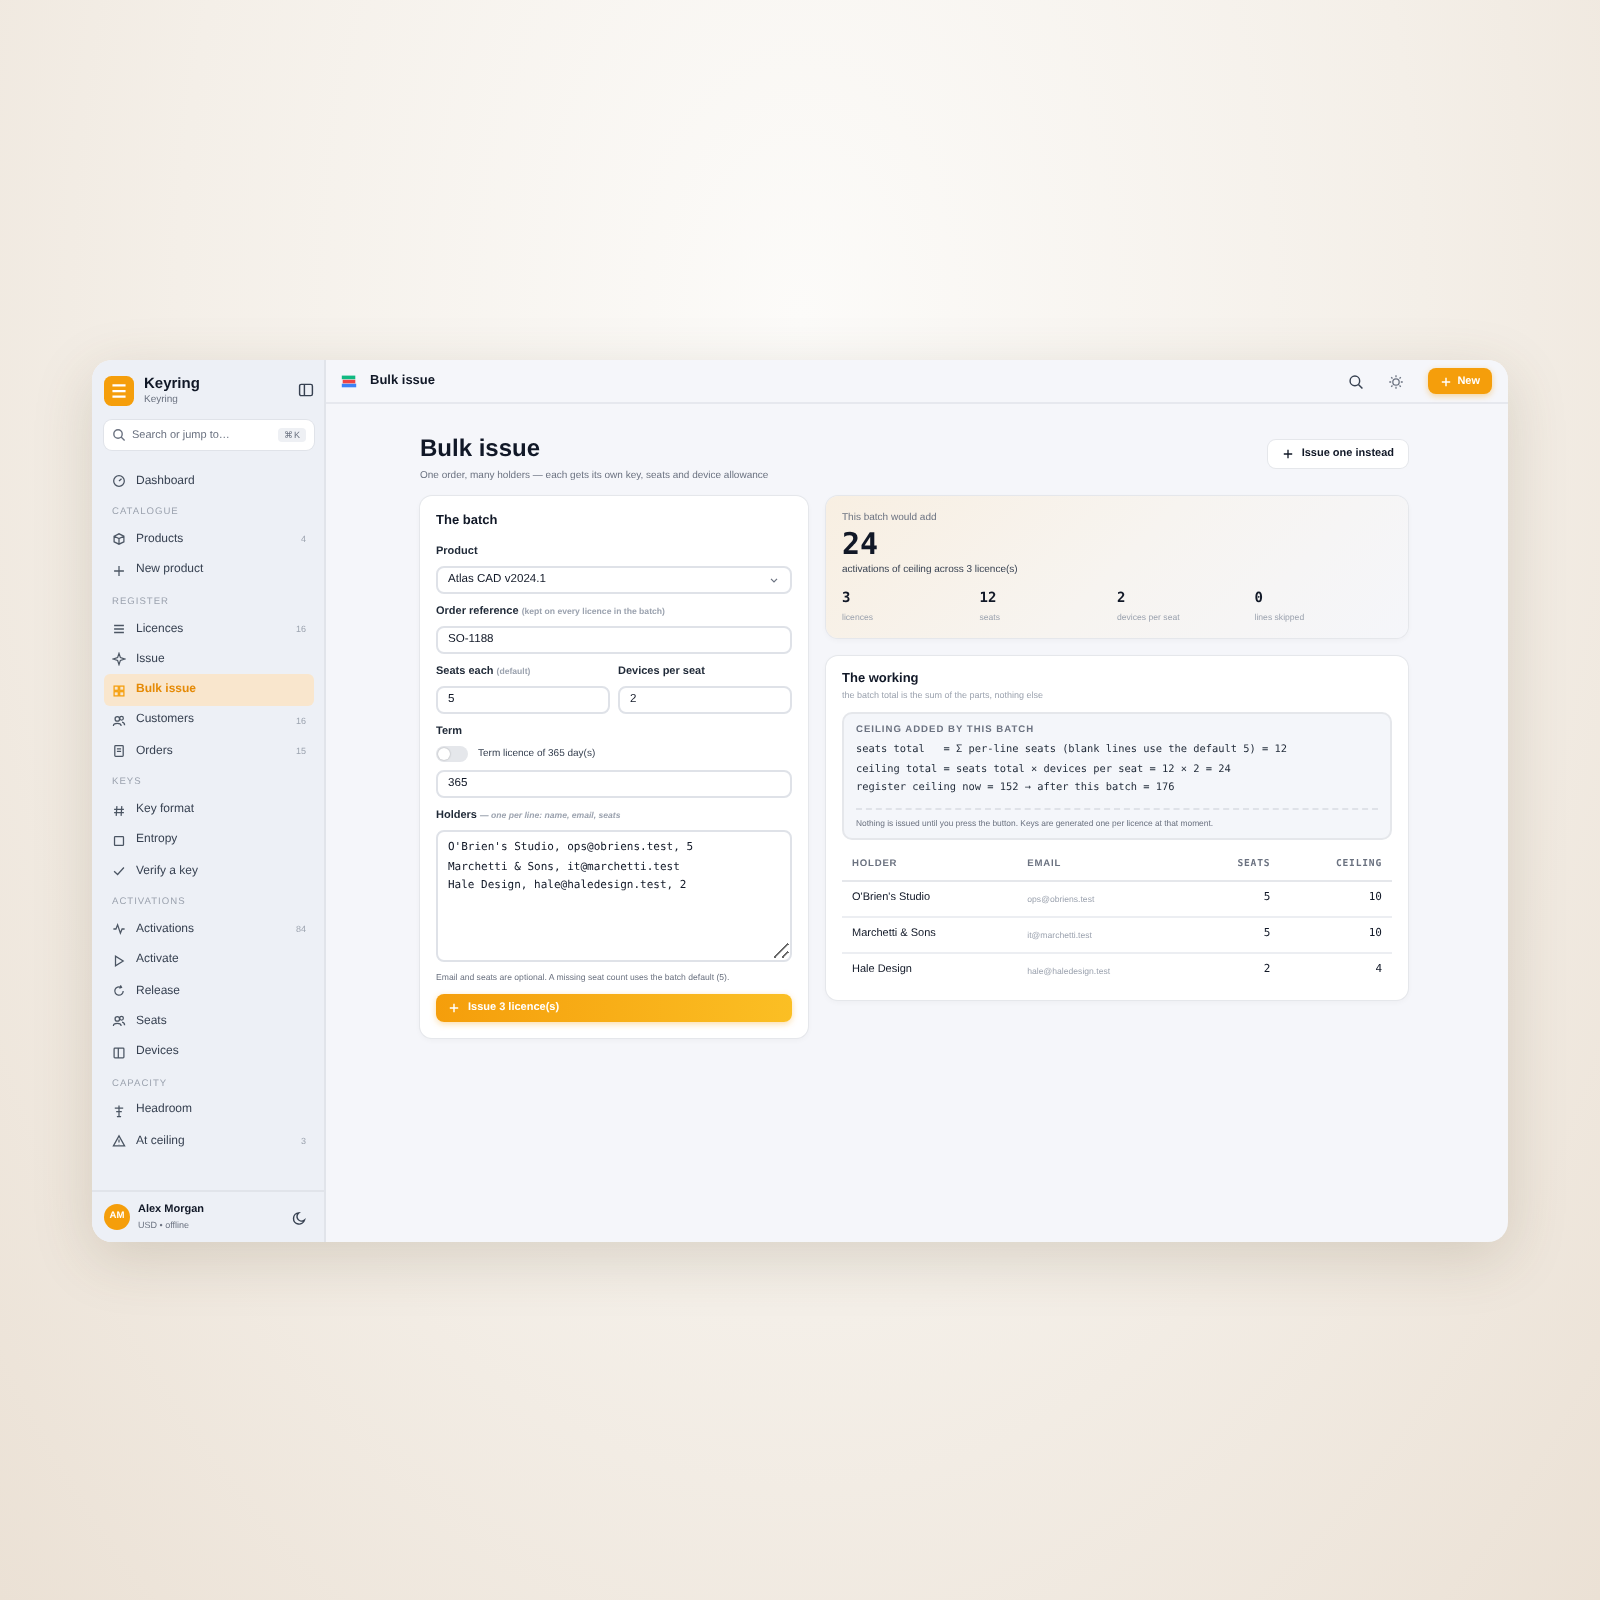 This screenshot has width=1600, height=1600. What do you see at coordinates (119, 539) in the screenshot?
I see `box-icon` at bounding box center [119, 539].